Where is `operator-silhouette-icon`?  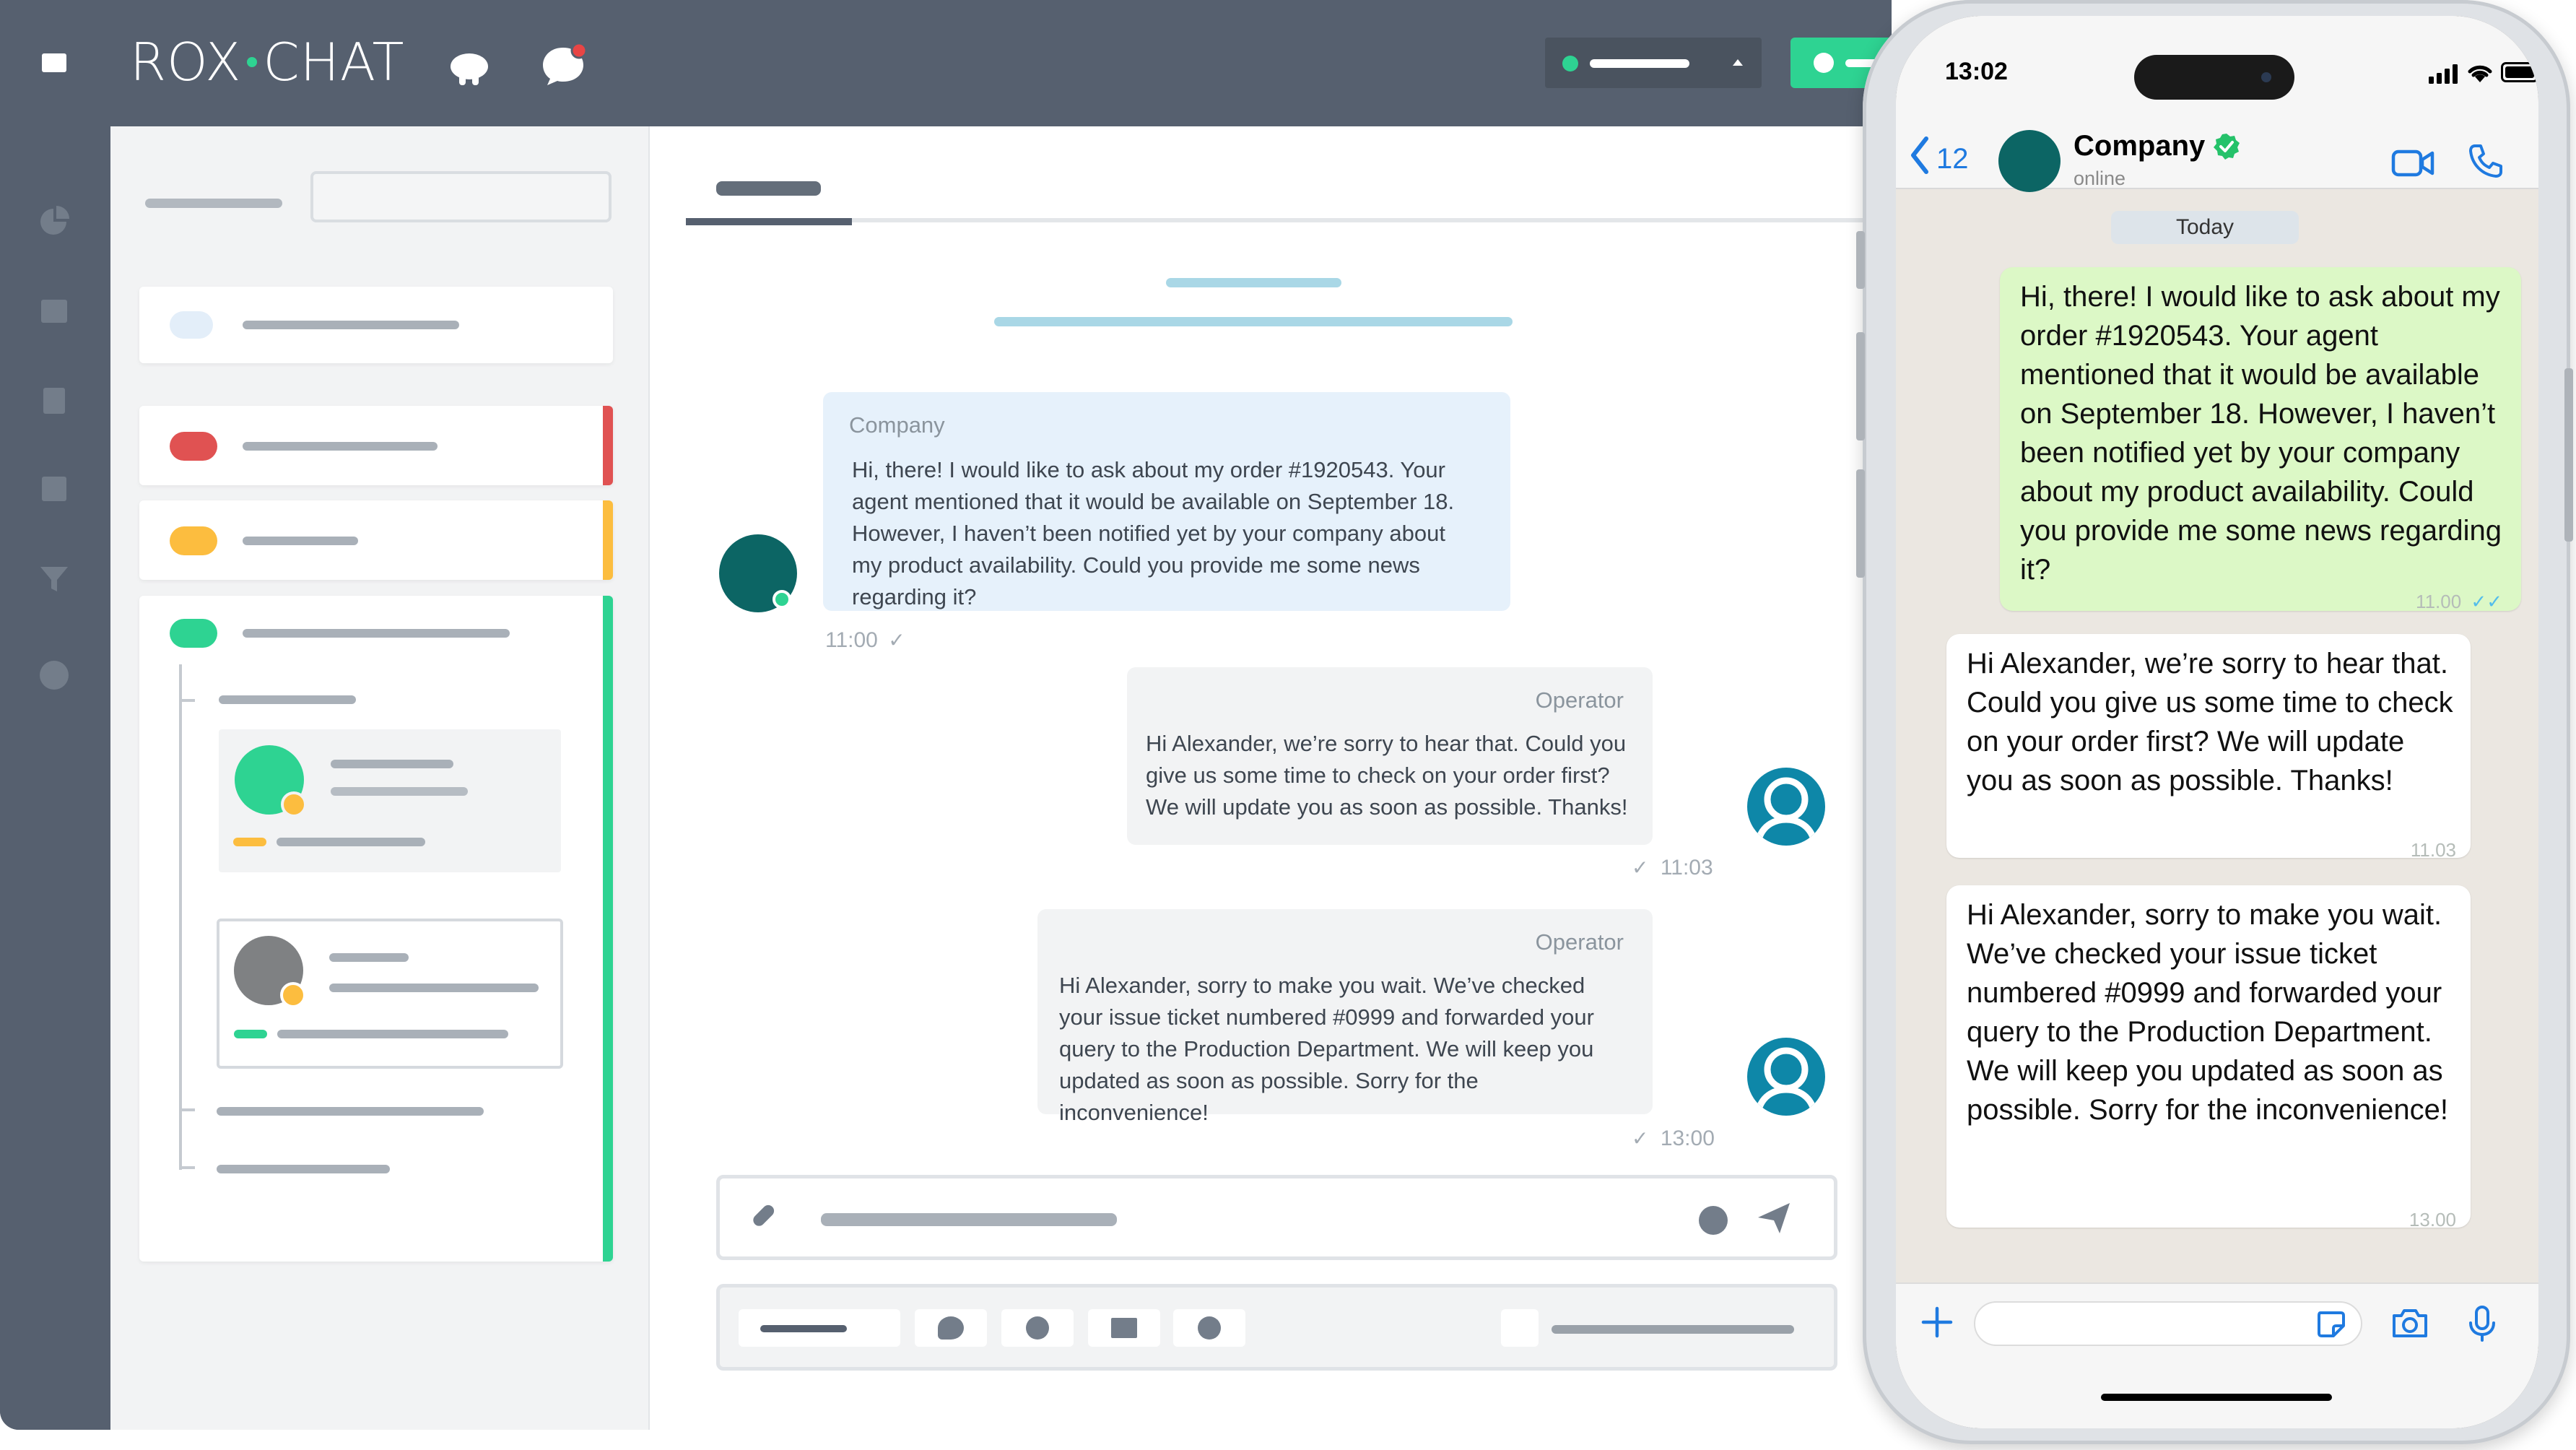 operator-silhouette-icon is located at coordinates (1786, 811).